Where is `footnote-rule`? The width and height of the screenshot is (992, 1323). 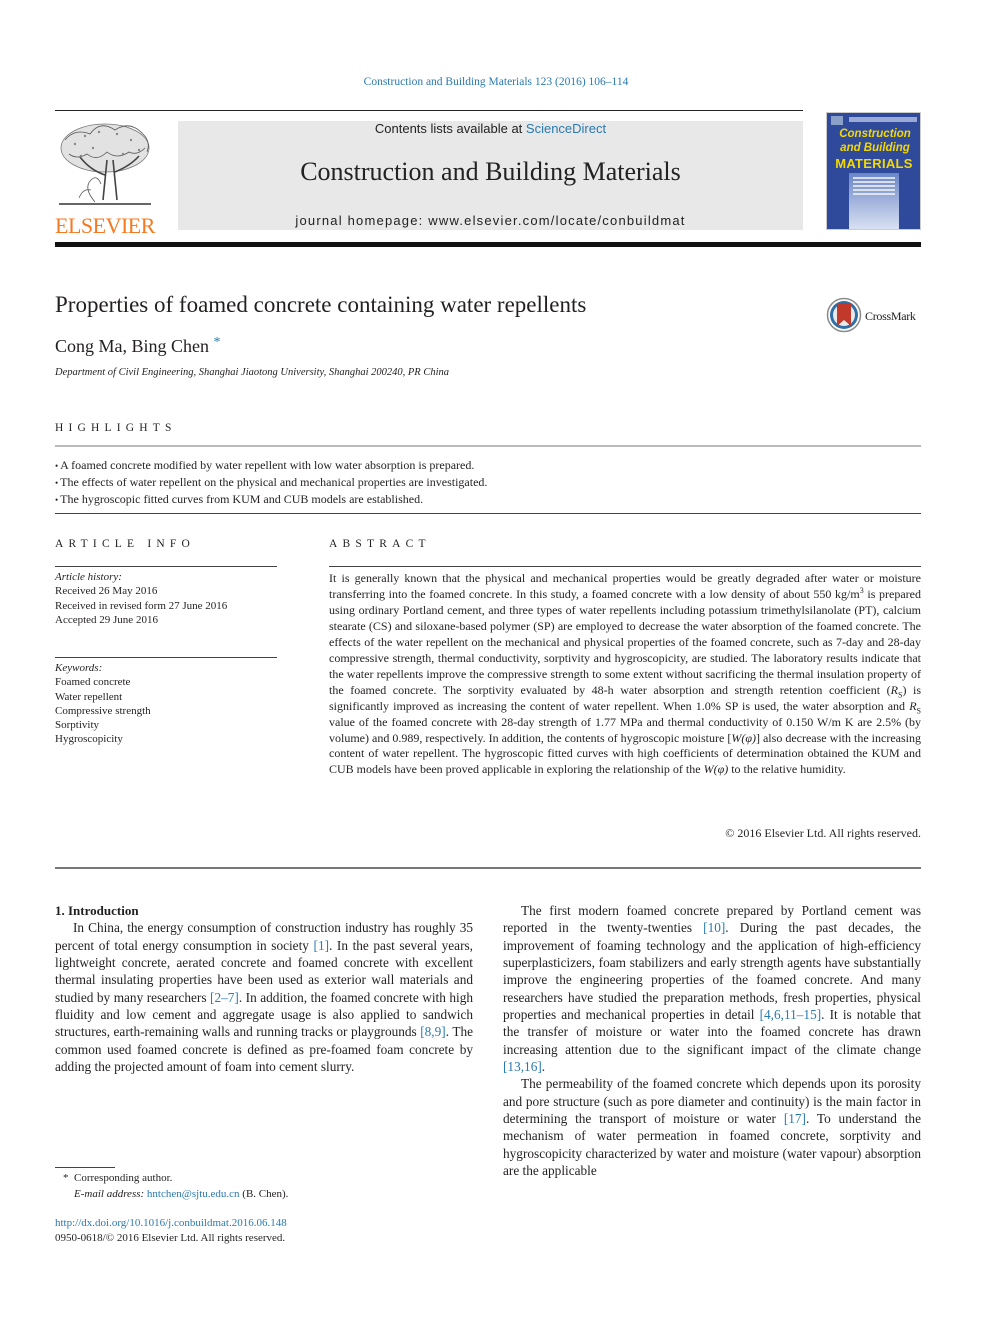
footnote-rule is located at coordinates (85, 1167).